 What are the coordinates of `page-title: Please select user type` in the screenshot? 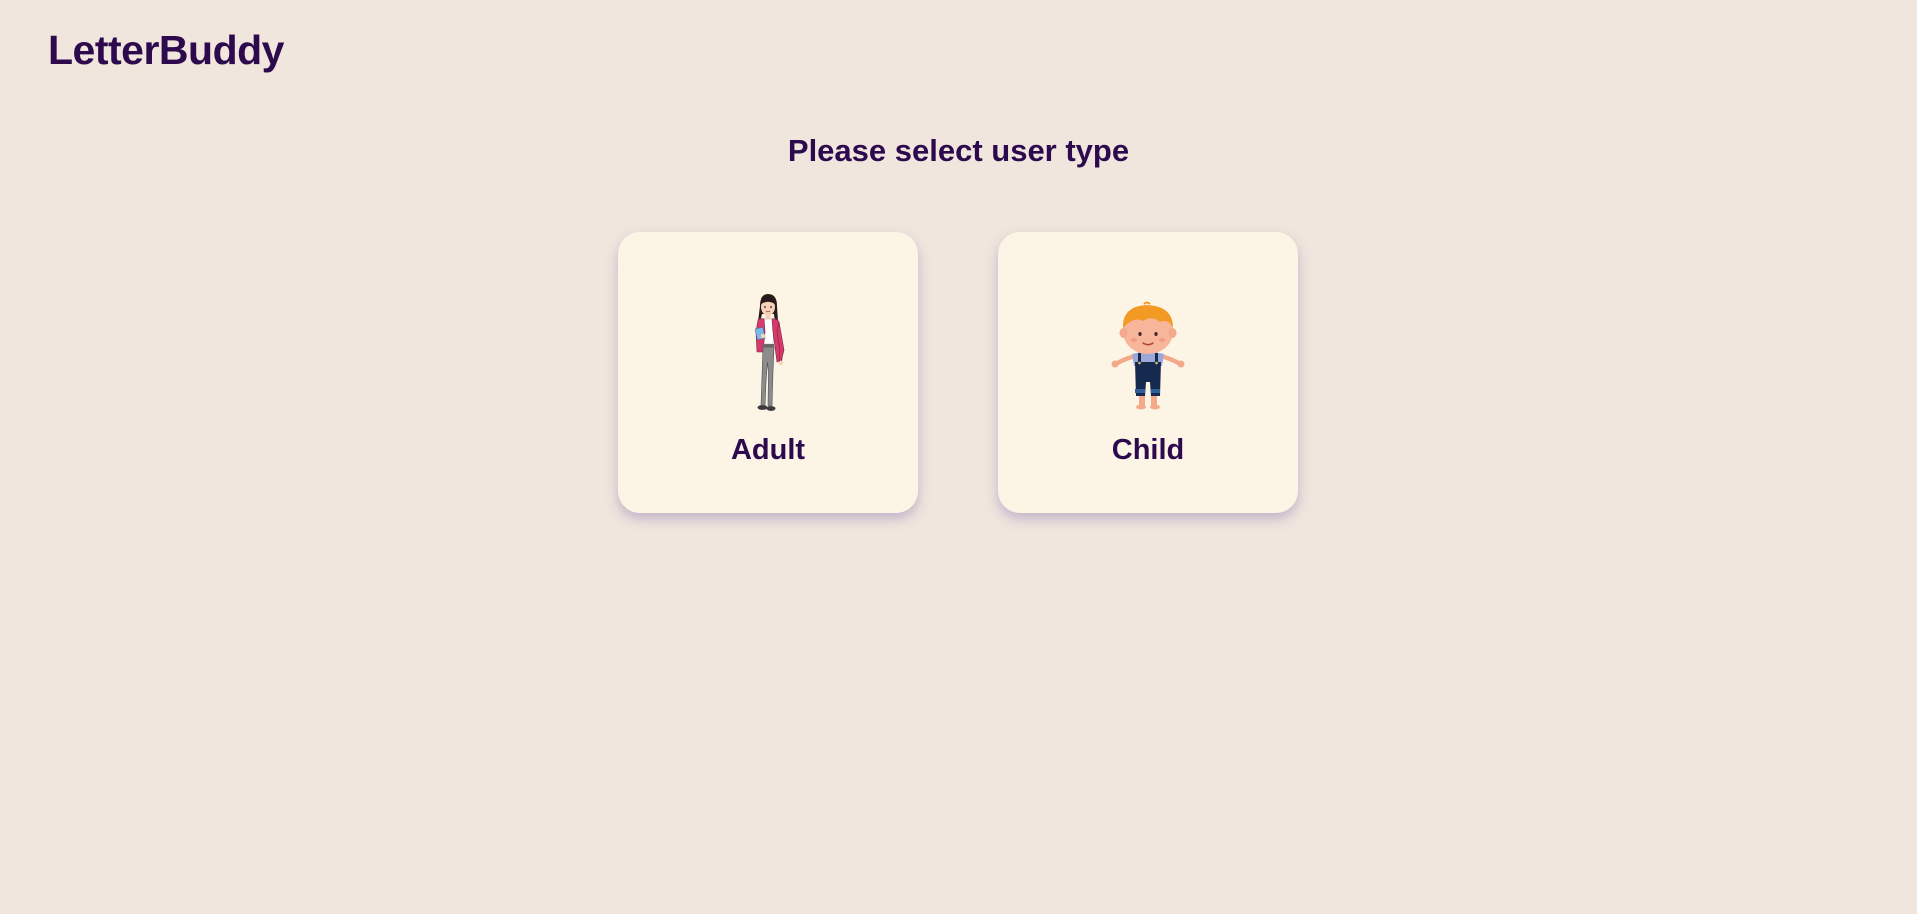 It's located at (958, 150).